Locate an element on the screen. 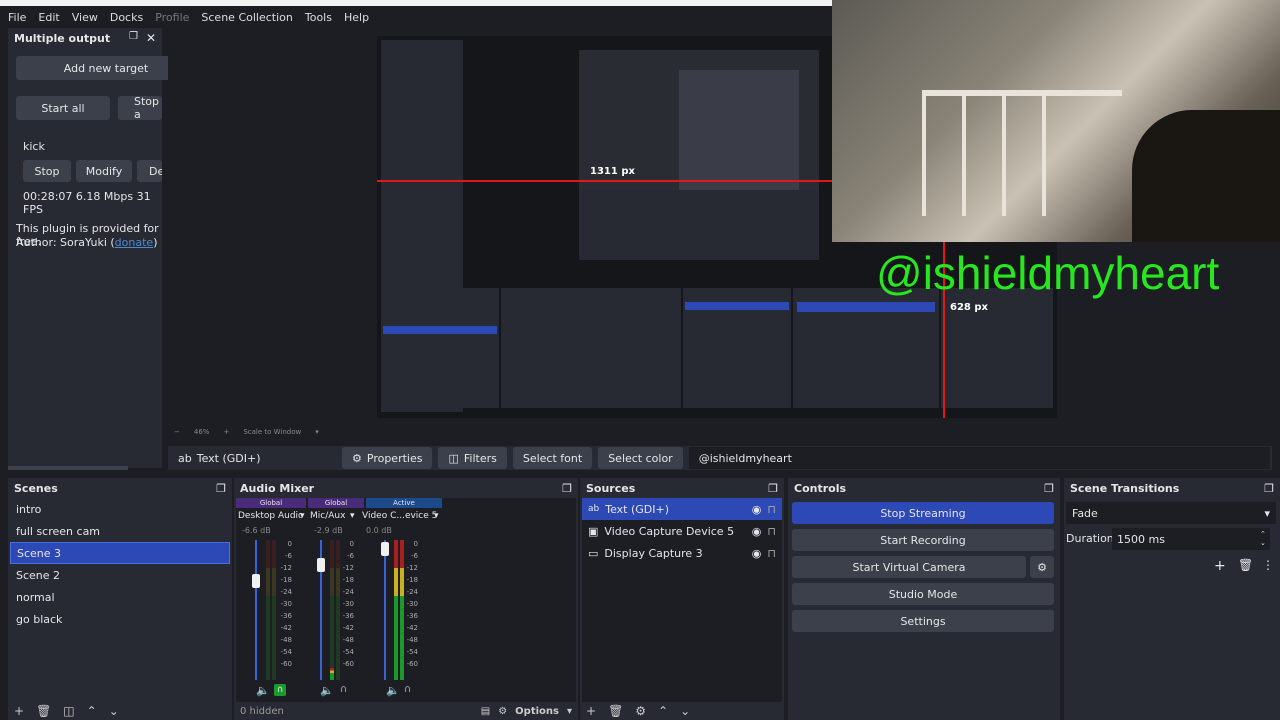  text-field: @ishieldmyheart is located at coordinates (979, 458).